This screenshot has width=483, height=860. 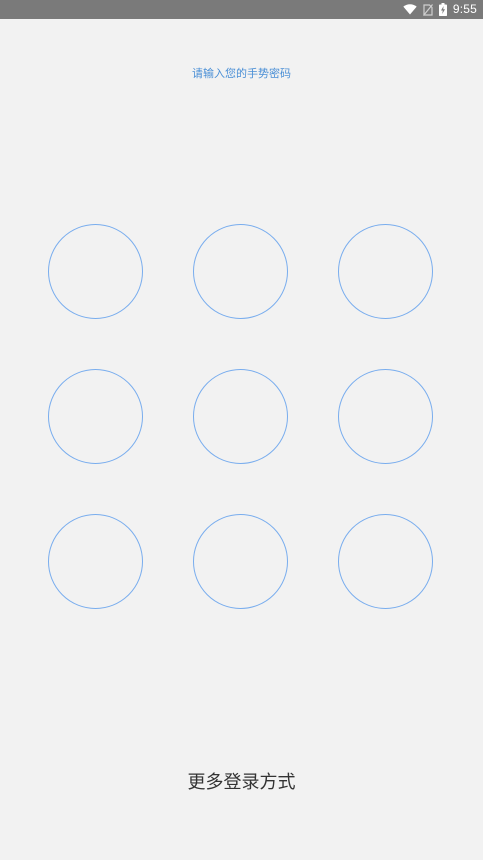 What do you see at coordinates (464, 9) in the screenshot?
I see `status-time: 9:55` at bounding box center [464, 9].